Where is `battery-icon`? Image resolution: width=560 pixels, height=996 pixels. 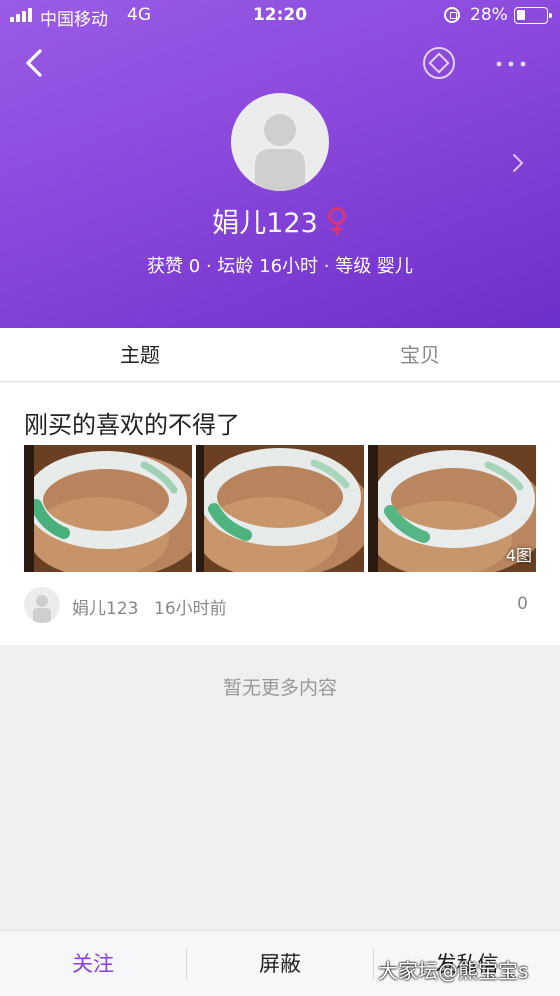
battery-icon is located at coordinates (533, 15).